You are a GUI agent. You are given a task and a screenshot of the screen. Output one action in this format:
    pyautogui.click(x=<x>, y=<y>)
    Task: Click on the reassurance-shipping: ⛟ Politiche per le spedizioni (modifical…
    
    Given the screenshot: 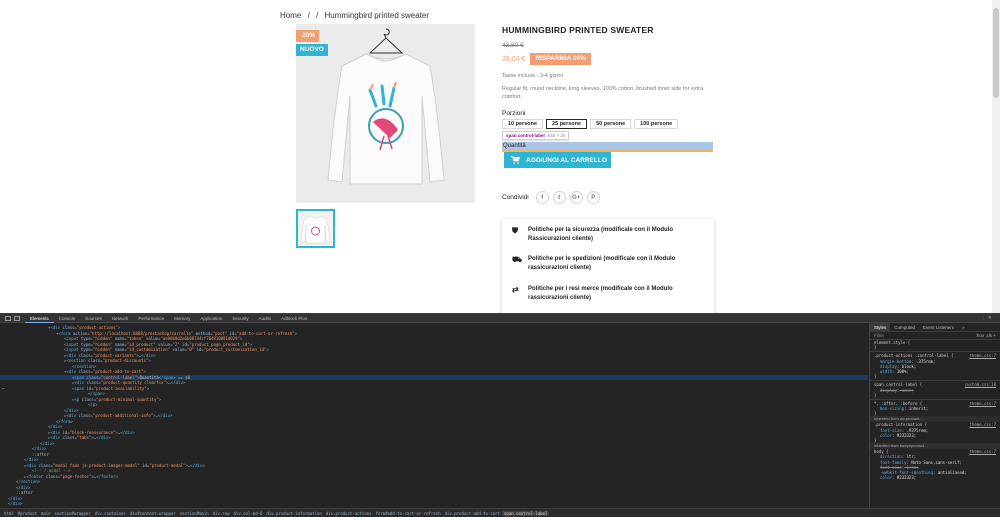 What is the action you would take?
    pyautogui.click(x=609, y=264)
    